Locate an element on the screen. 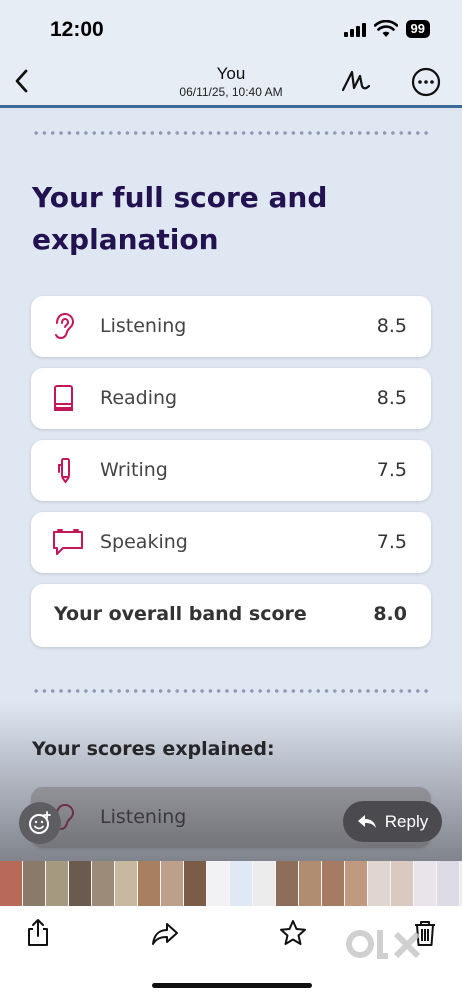  nav-bar: You 06/11/25, 10:40 AM is located at coordinates (231, 83).